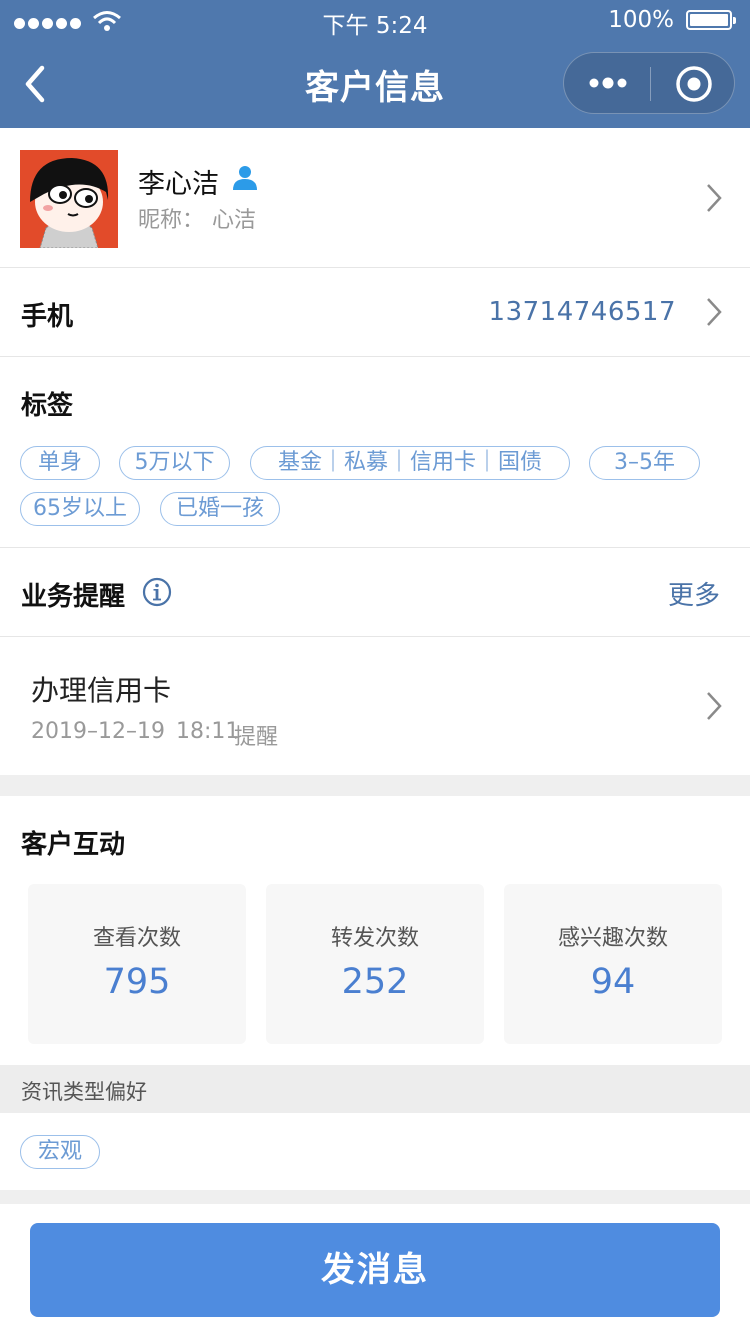  I want to click on task-title: 办理信用卡, so click(101, 690).